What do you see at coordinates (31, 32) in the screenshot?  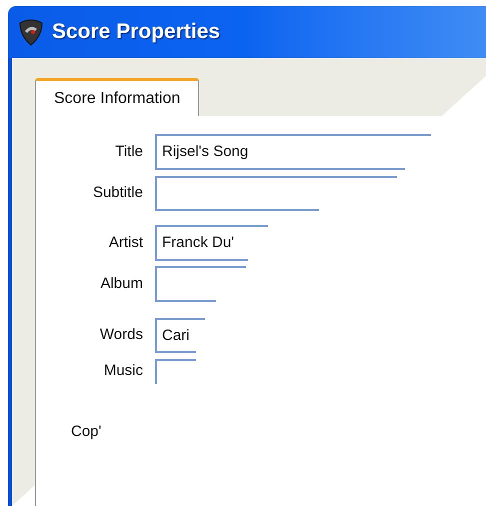 I see `guitar-pick-icon` at bounding box center [31, 32].